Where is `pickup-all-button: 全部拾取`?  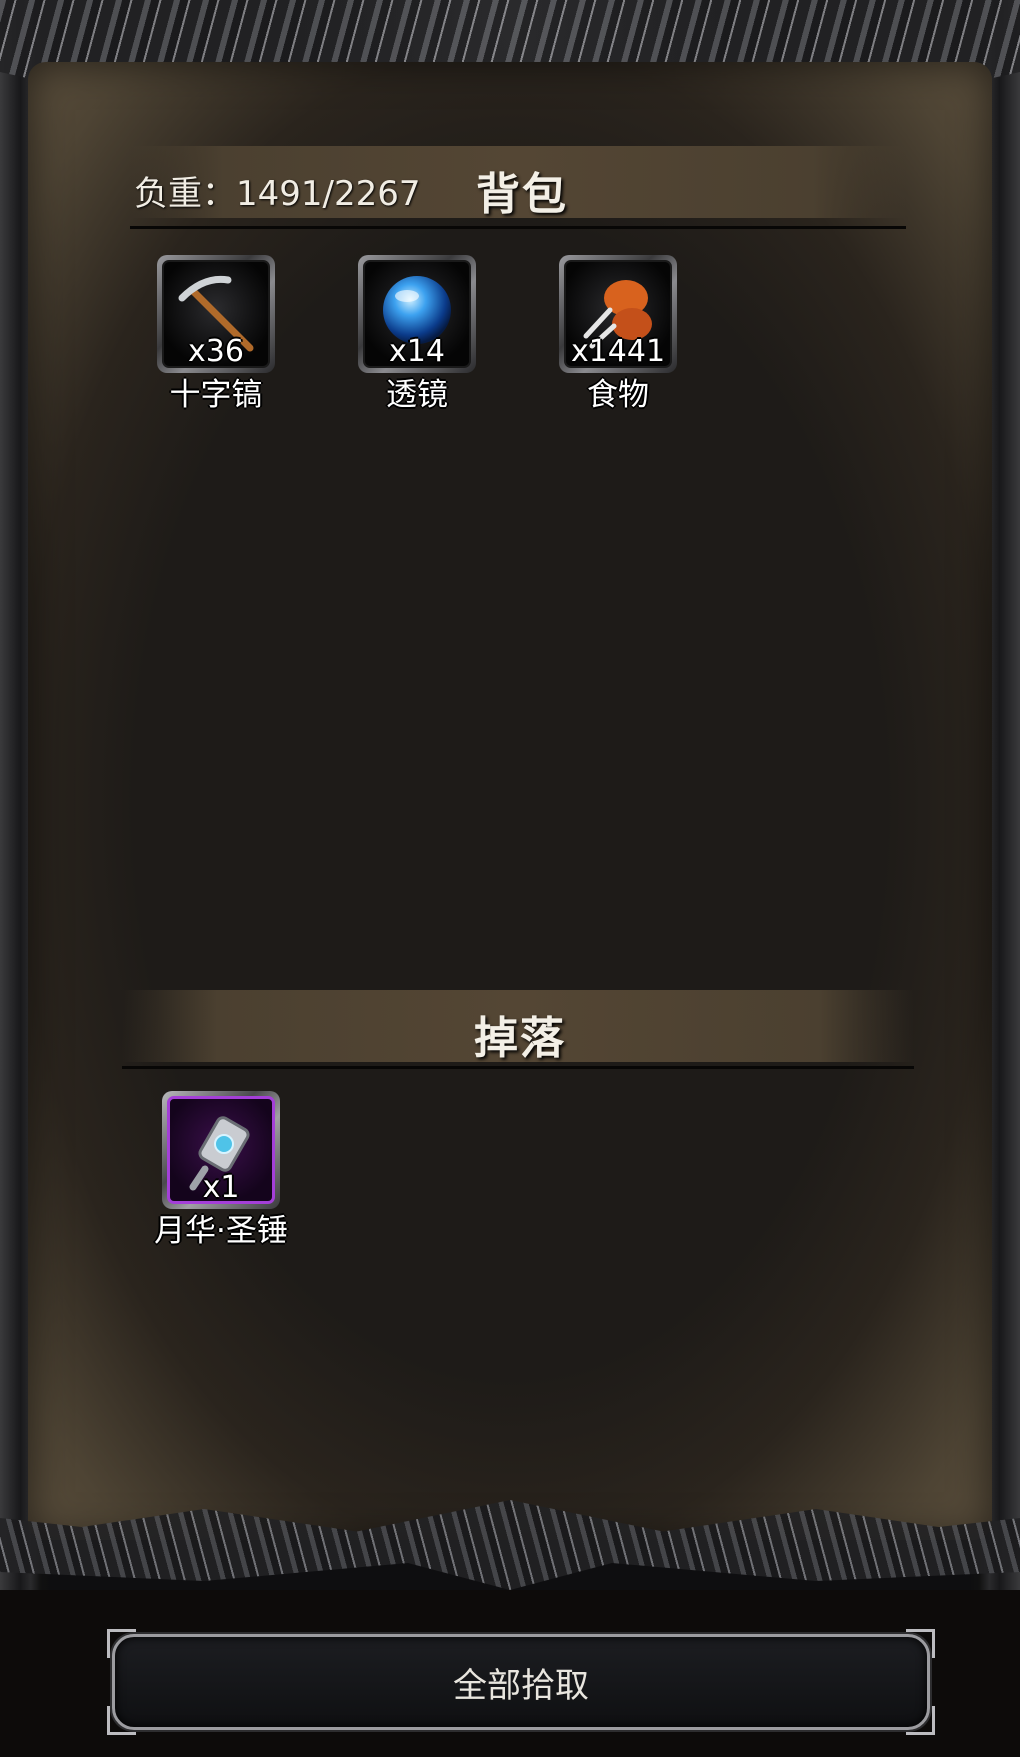 pickup-all-button: 全部拾取 is located at coordinates (521, 1682).